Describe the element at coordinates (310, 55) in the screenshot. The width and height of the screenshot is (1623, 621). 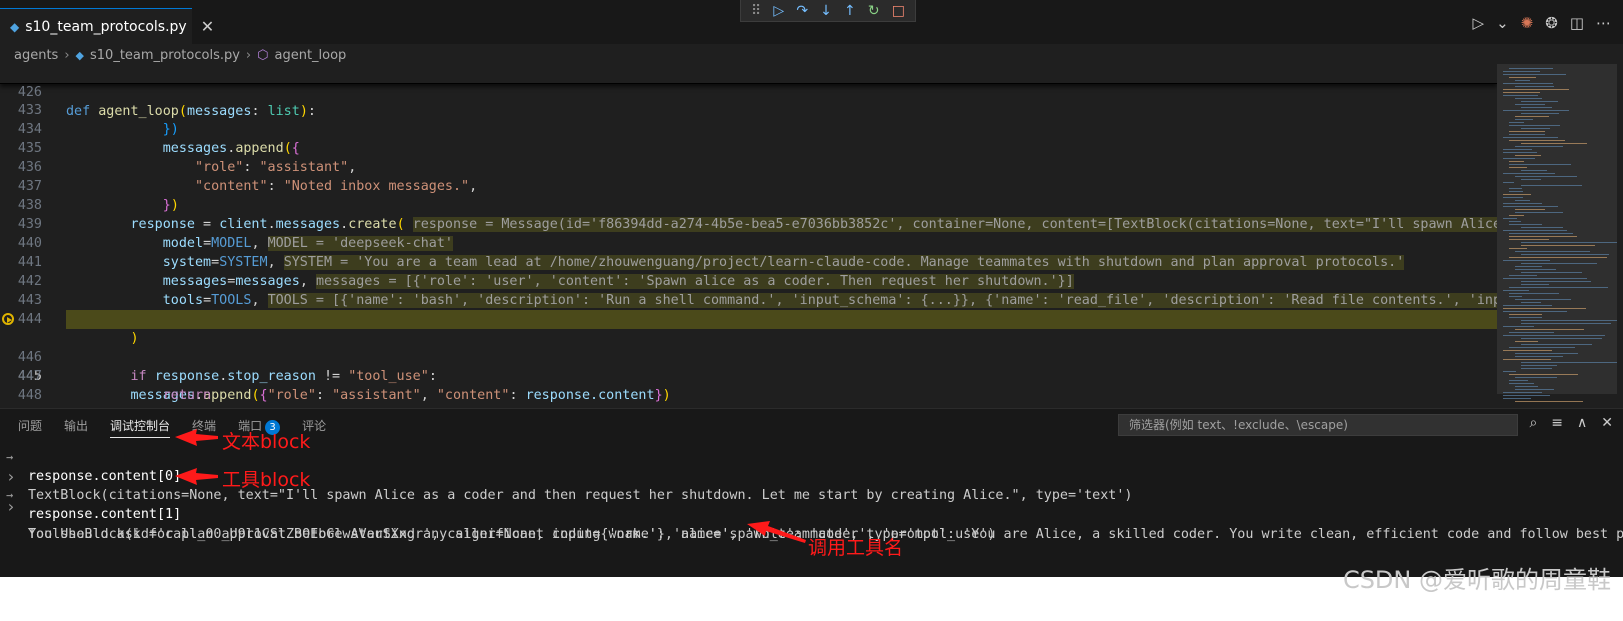
I see `breadcrumb-symbol: agent_loop` at that location.